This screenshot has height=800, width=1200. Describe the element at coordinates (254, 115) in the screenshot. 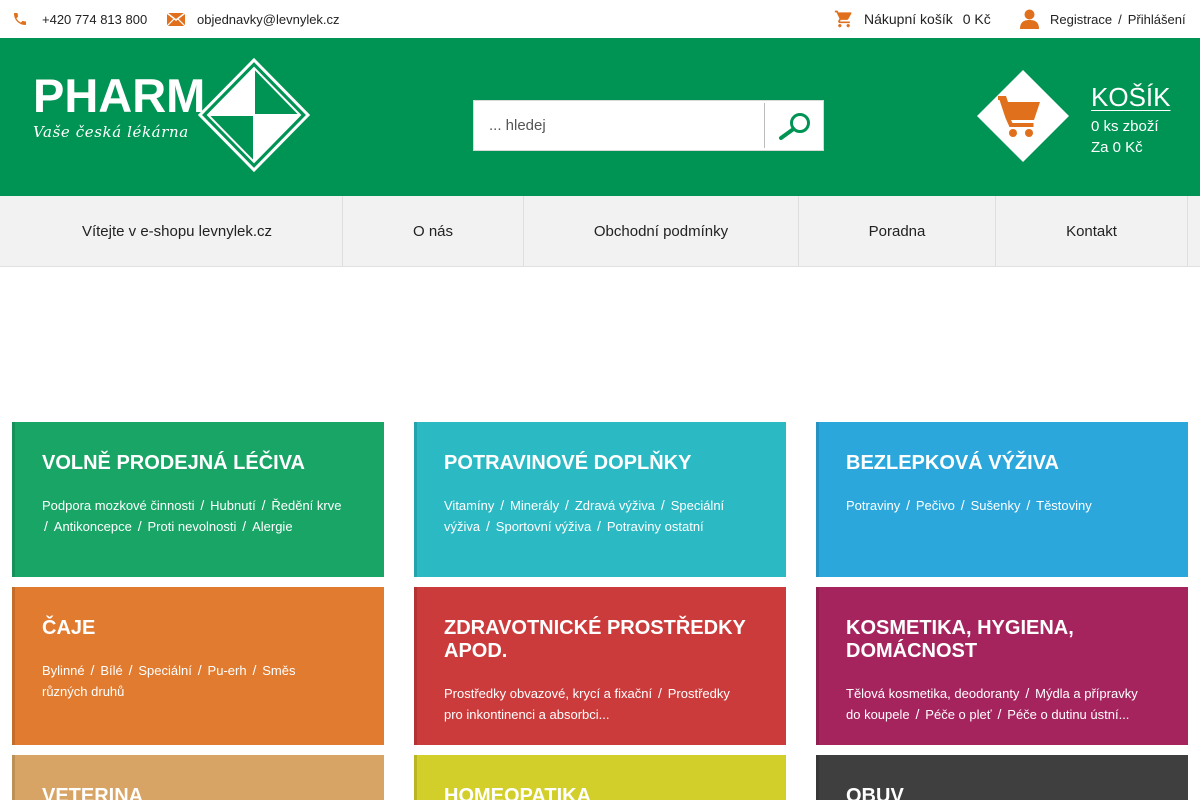

I see `logo-diamond-icon` at that location.